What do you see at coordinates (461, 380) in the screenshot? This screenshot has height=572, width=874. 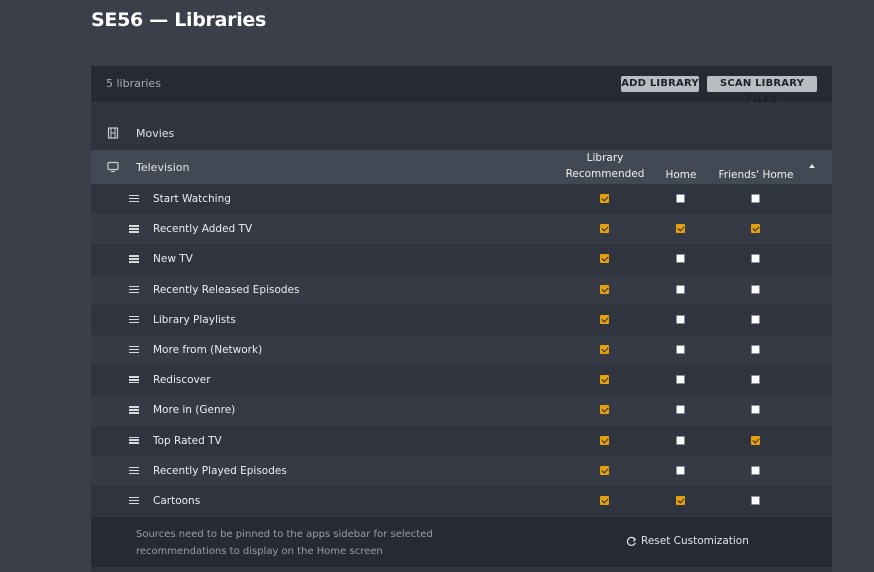 I see `recommendation-row: Rediscover` at bounding box center [461, 380].